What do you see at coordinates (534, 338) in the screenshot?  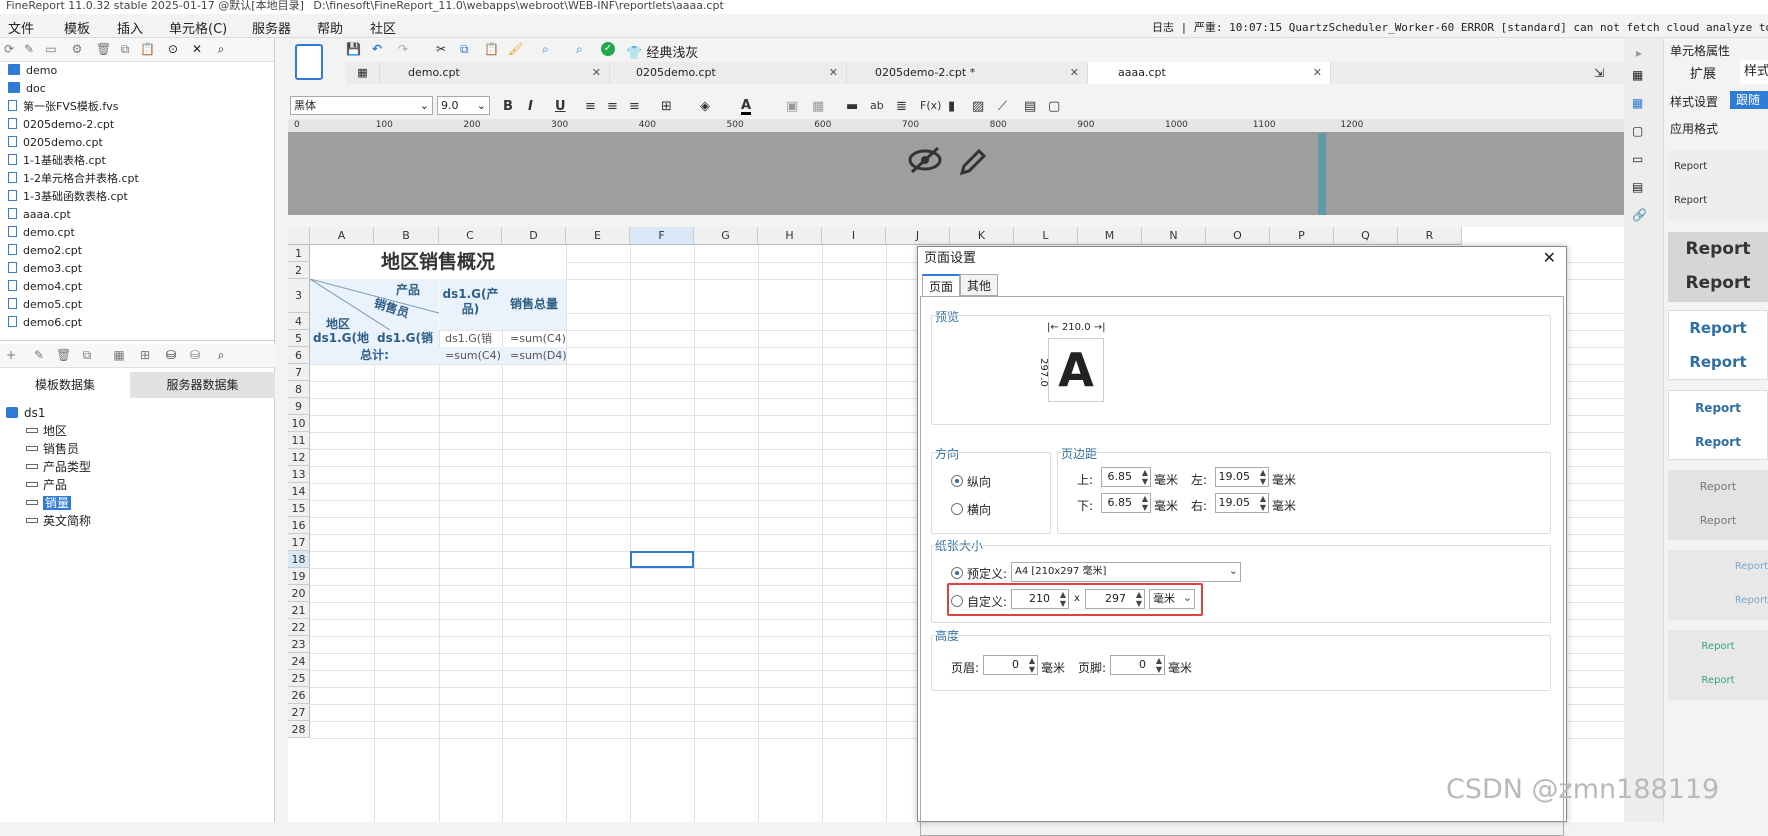 I see `cell-d4: =sum(C4)` at bounding box center [534, 338].